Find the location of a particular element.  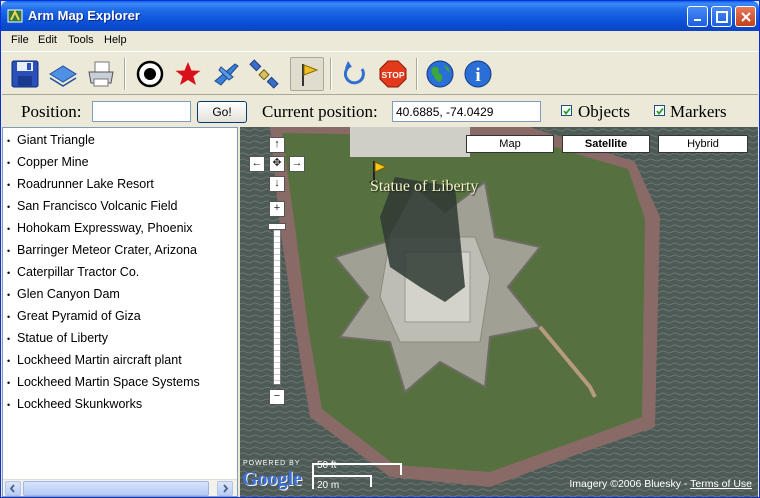

list-item-label: Glen Canyon Dam is located at coordinates (68, 294).